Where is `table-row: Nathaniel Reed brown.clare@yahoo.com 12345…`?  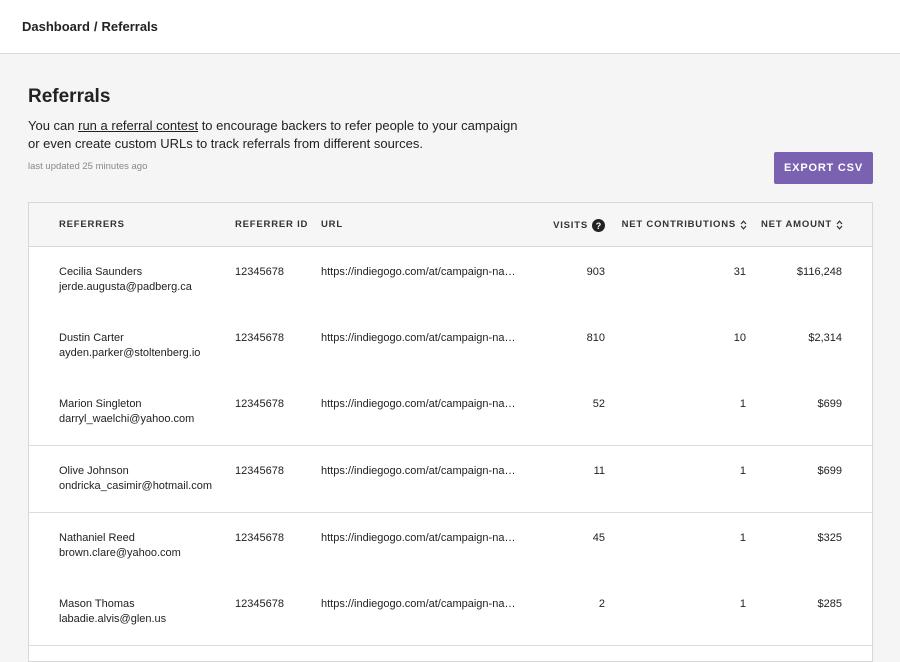 table-row: Nathaniel Reed brown.clare@yahoo.com 12345… is located at coordinates (450, 546).